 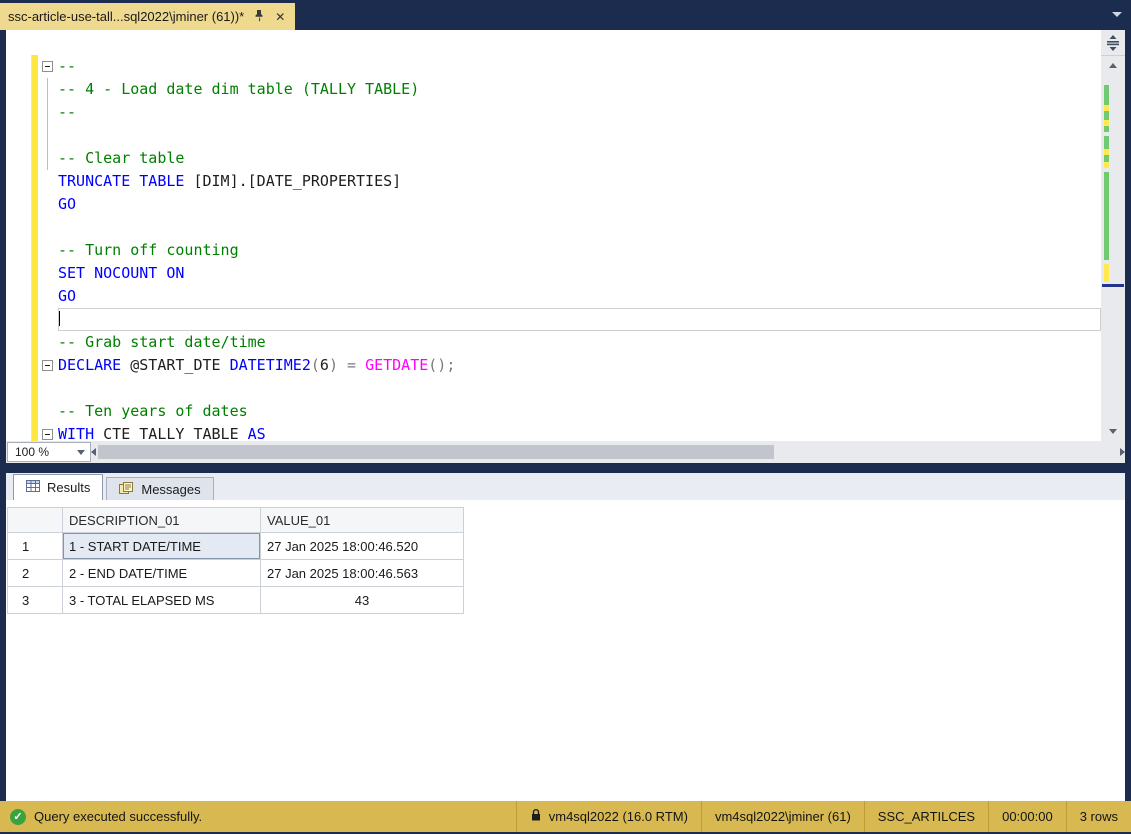 I want to click on code-line: -- Turn off counting, so click(x=553, y=250).